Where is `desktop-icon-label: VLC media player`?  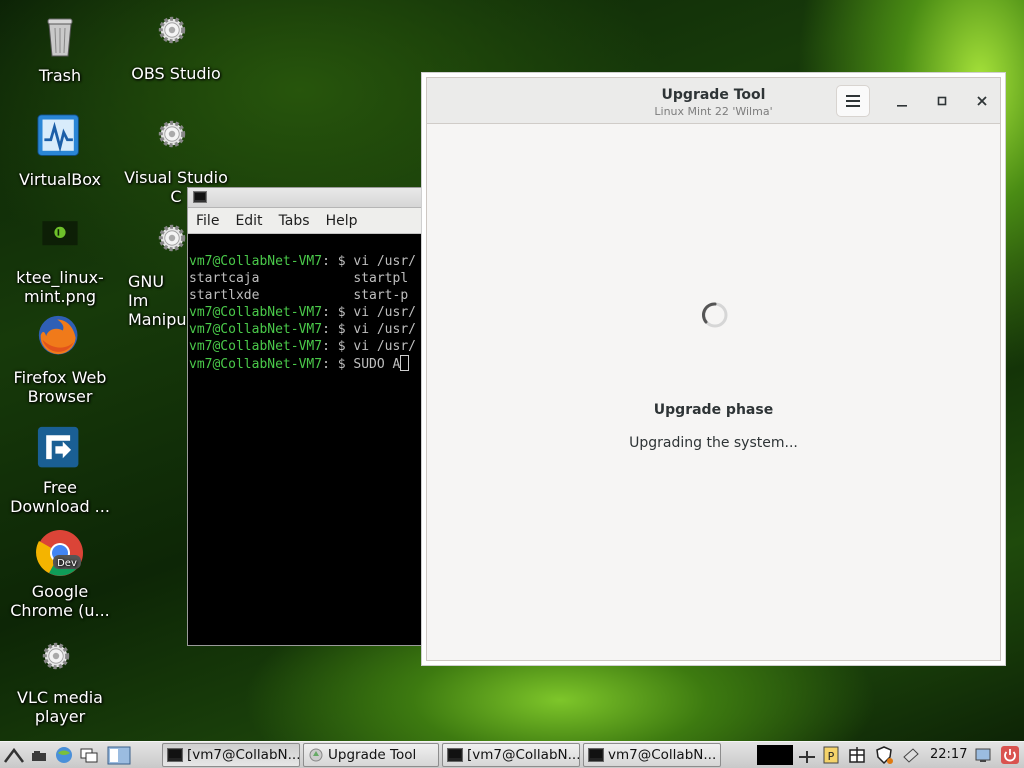
desktop-icon-label: VLC media player is located at coordinates (60, 707).